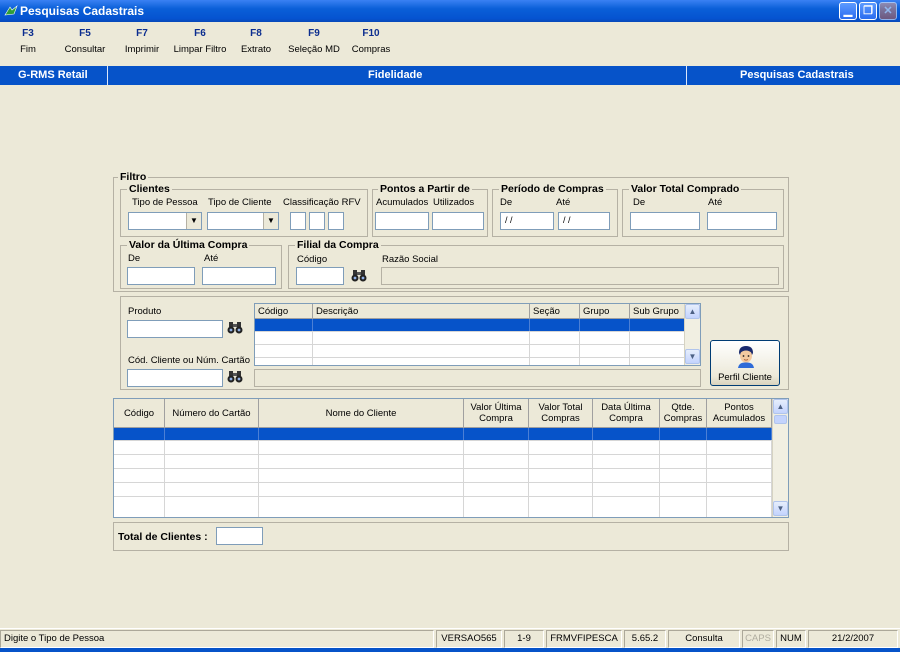 This screenshot has width=900, height=652. Describe the element at coordinates (371, 49) in the screenshot. I see `toolbar-label: Compras` at that location.